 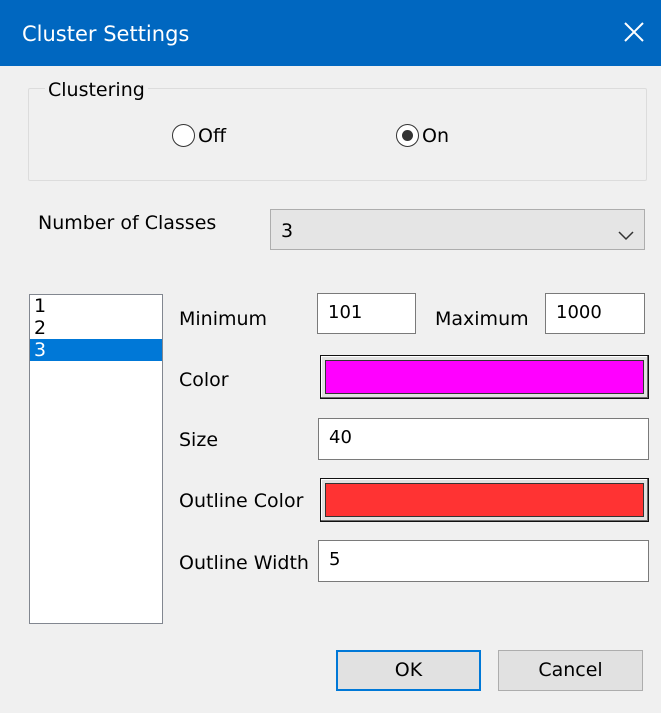 I want to click on clustering-off-label: Off, so click(x=212, y=135).